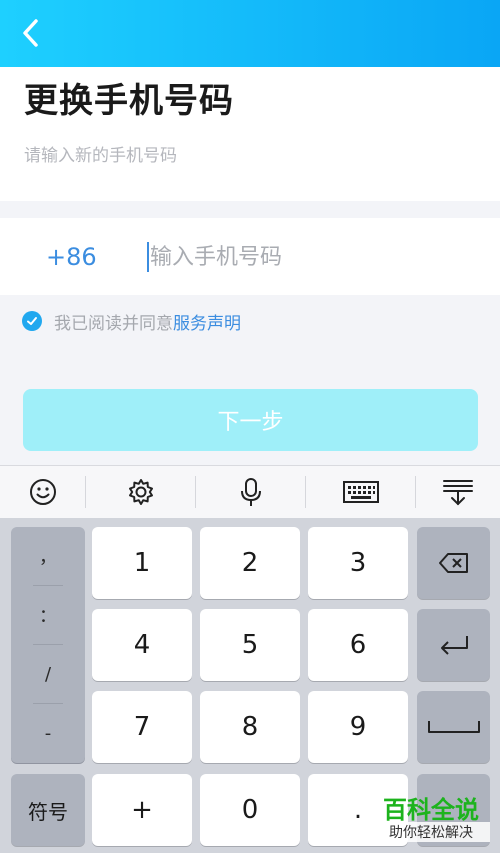  I want to click on keyboard-switch-button, so click(360, 492).